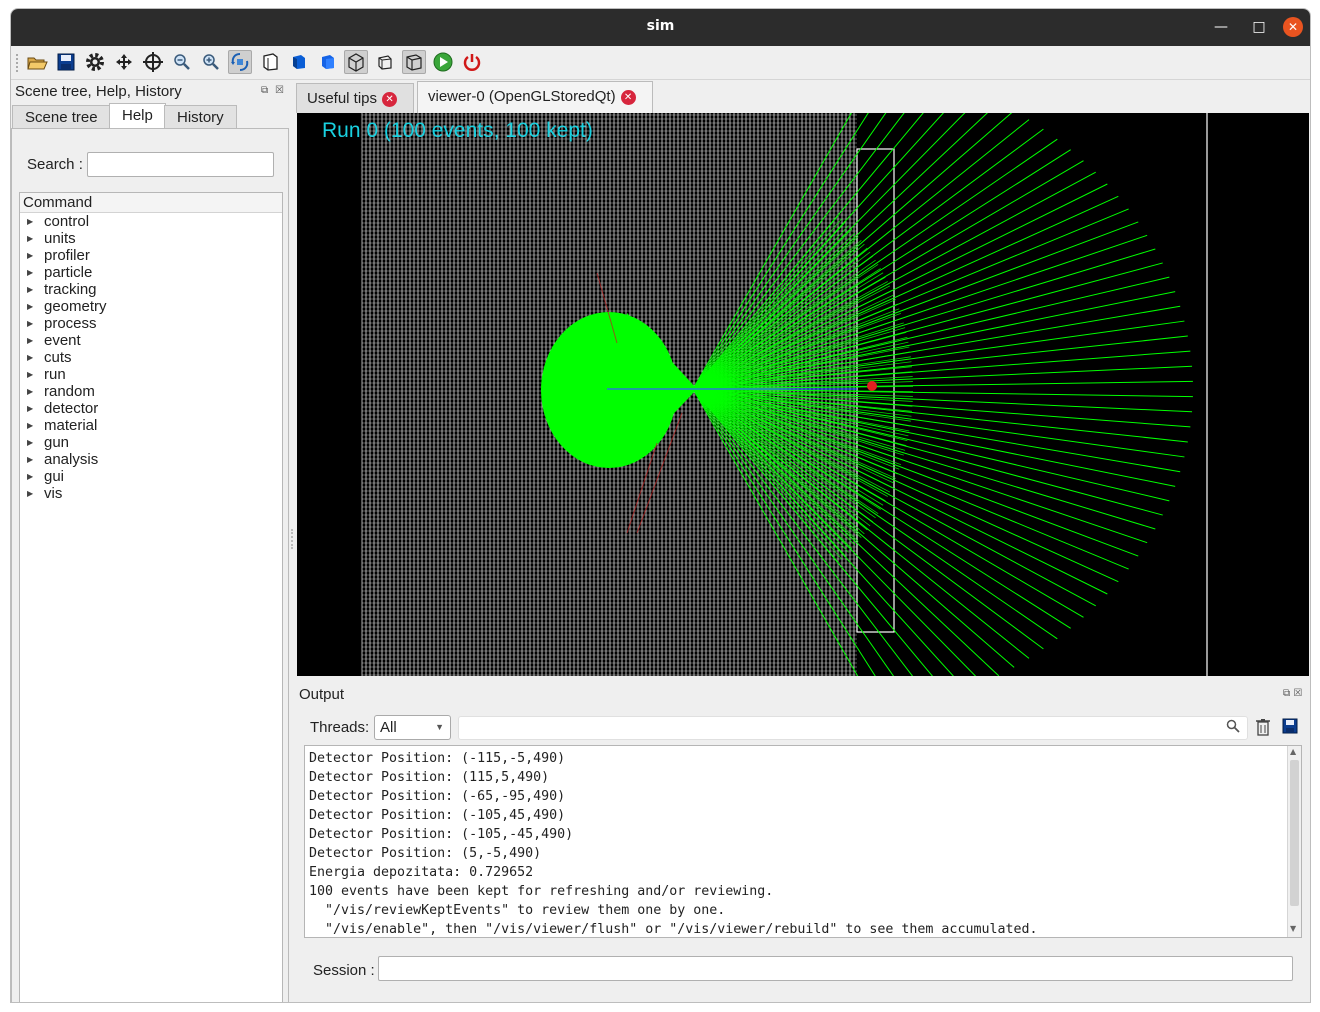  Describe the element at coordinates (153, 62) in the screenshot. I see `pick-icon` at that location.